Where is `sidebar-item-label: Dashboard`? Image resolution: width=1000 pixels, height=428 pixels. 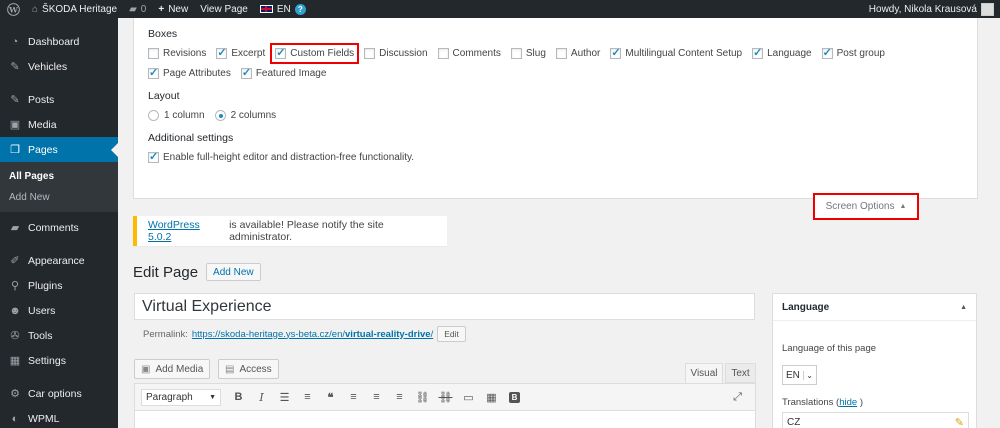
sidebar-item-label: Dashboard is located at coordinates (54, 41).